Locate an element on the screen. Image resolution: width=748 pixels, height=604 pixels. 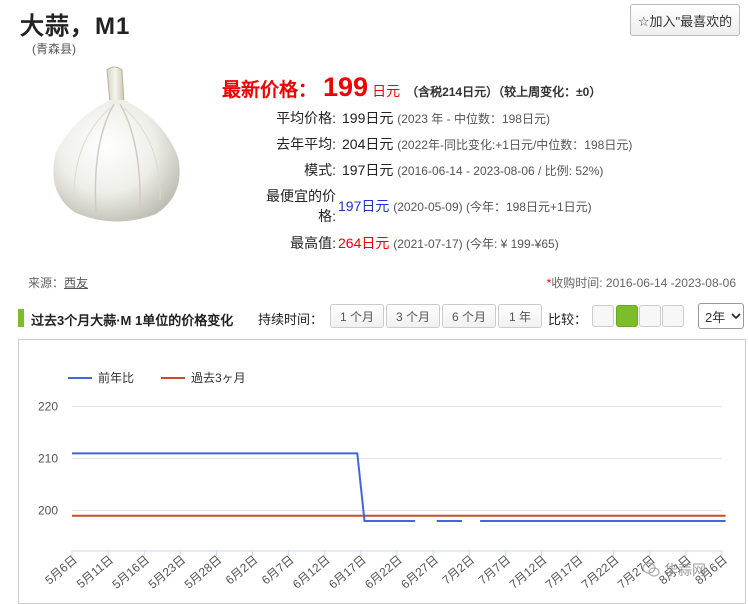
latest-price-unit: 日元 is located at coordinates (386, 91).